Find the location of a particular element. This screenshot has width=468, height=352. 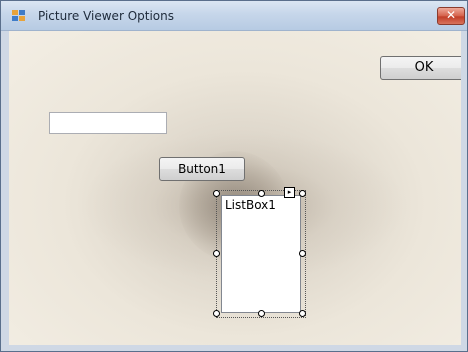

ok-button: OK is located at coordinates (420, 68).